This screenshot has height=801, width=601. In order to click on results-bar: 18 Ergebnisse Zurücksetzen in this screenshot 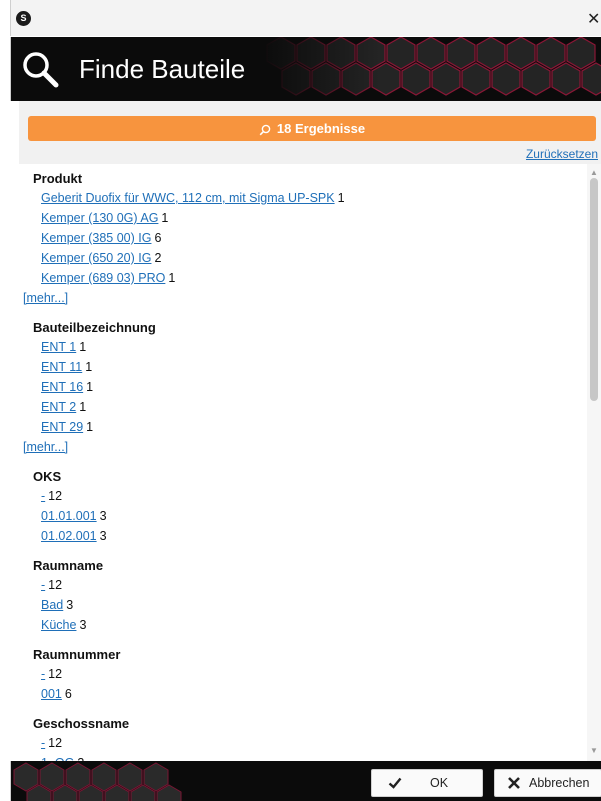, I will do `click(310, 132)`.